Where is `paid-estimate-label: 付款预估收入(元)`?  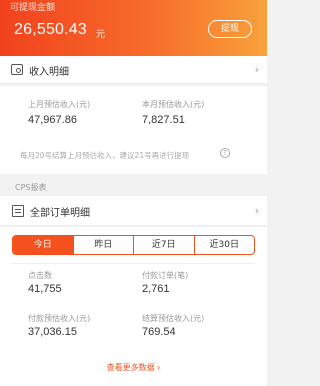
paid-estimate-label: 付款预估收入(元) is located at coordinates (59, 318).